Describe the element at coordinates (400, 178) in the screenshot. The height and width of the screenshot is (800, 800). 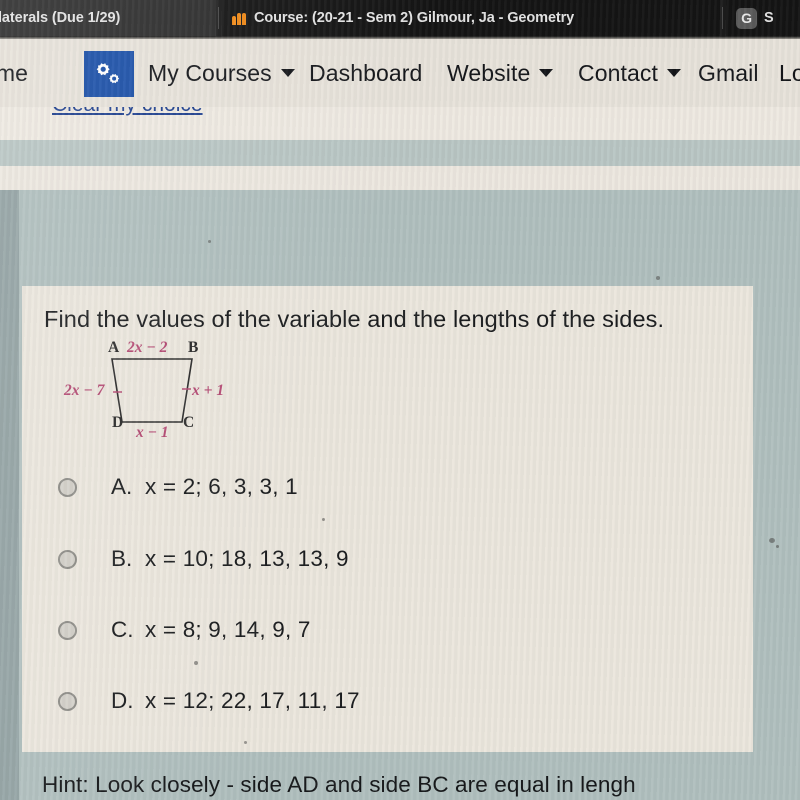
I see `page-band-cream` at that location.